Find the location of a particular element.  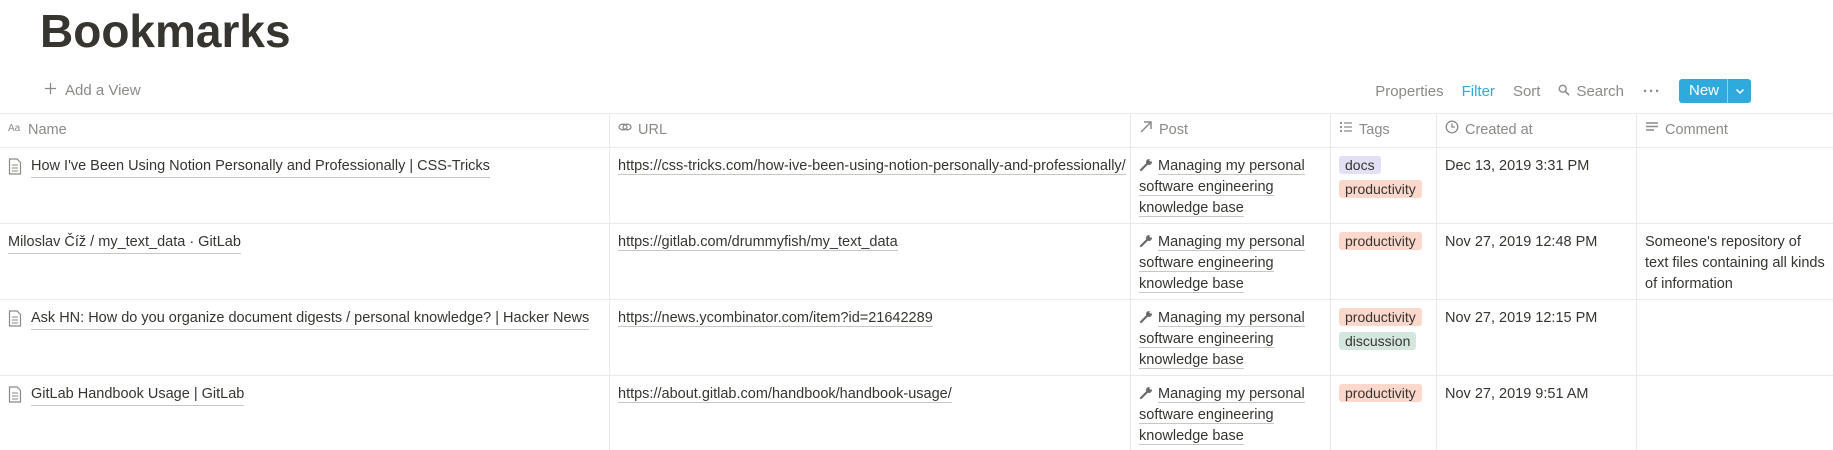

column-header-comment: Comment is located at coordinates (1735, 130).